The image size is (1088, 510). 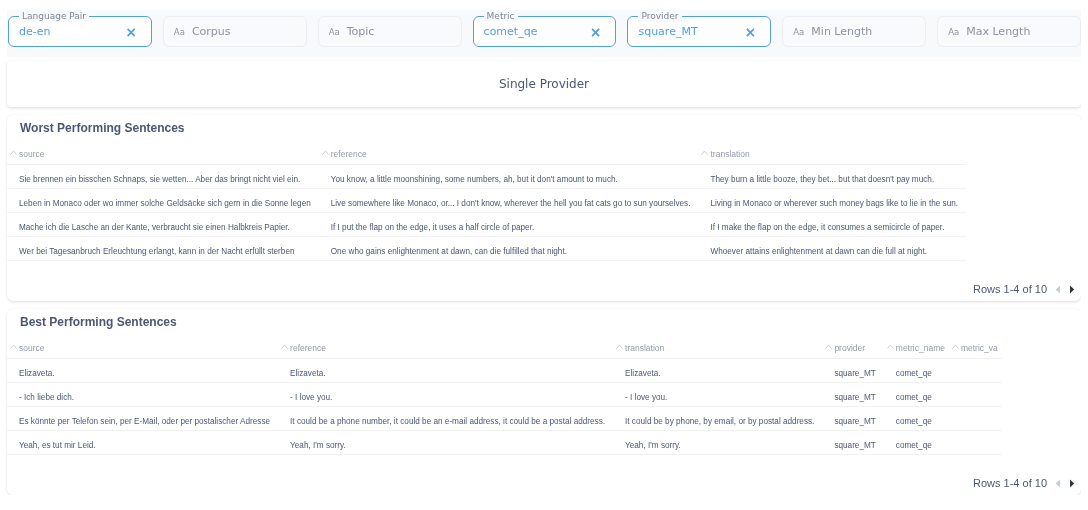 What do you see at coordinates (998, 31) in the screenshot?
I see `field-placeholder: Max Length` at bounding box center [998, 31].